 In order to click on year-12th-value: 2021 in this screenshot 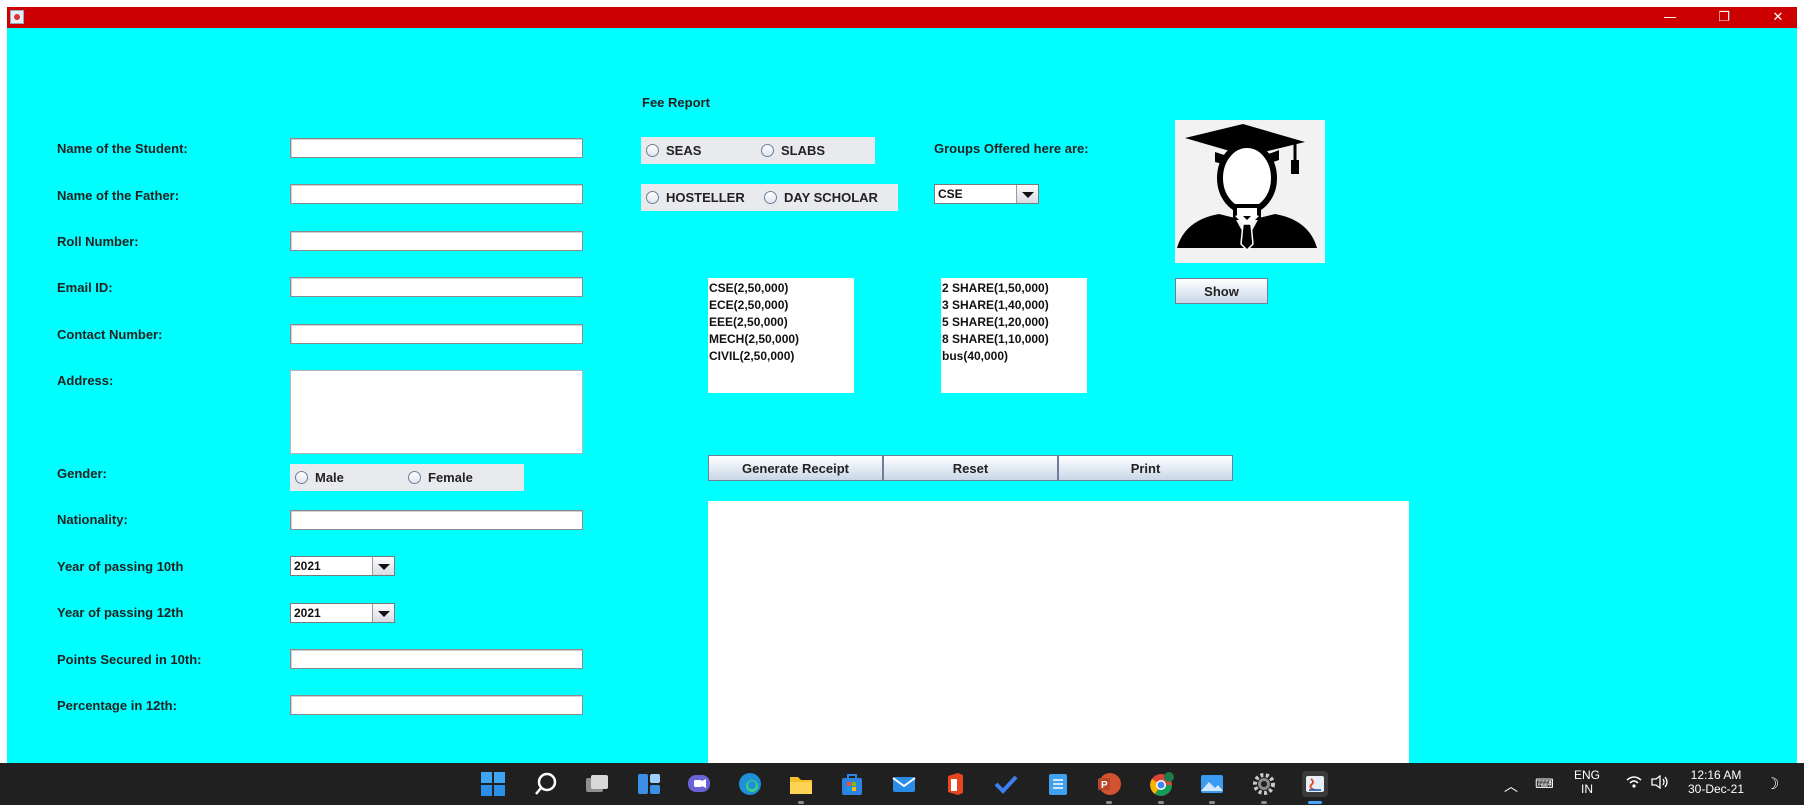, I will do `click(307, 613)`.